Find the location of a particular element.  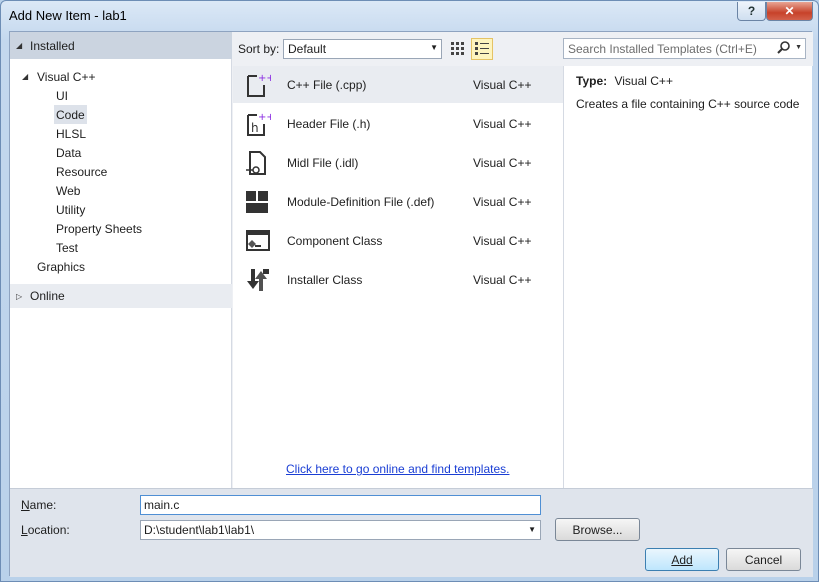

tree-item-label: Code is located at coordinates (70, 114).